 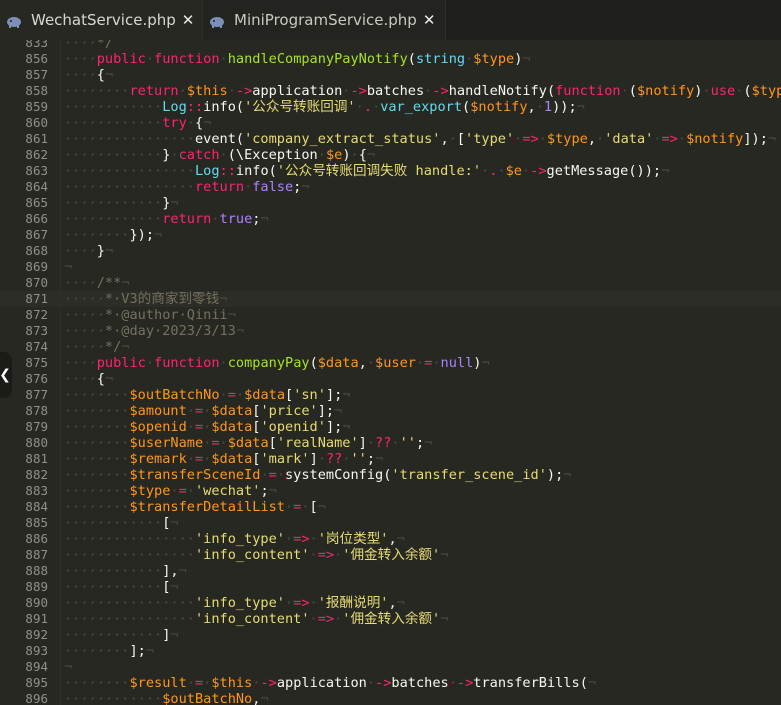 What do you see at coordinates (390, 395) in the screenshot?
I see `code-line: 877 ········$outBatchNo·=·$data['sn'];¬` at bounding box center [390, 395].